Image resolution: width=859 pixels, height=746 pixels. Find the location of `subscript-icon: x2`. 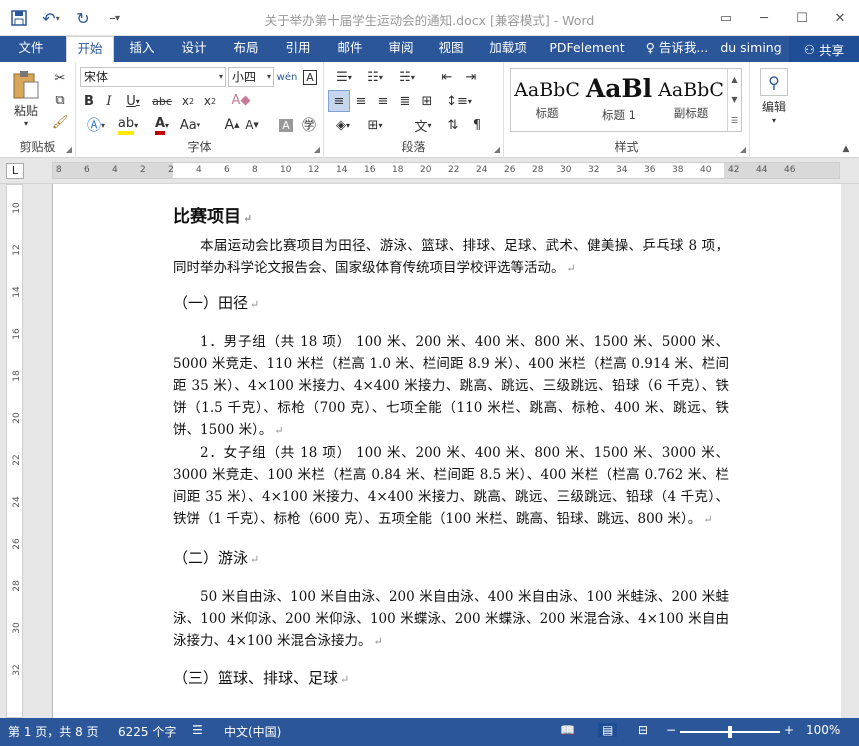

subscript-icon: x2 is located at coordinates (188, 101).